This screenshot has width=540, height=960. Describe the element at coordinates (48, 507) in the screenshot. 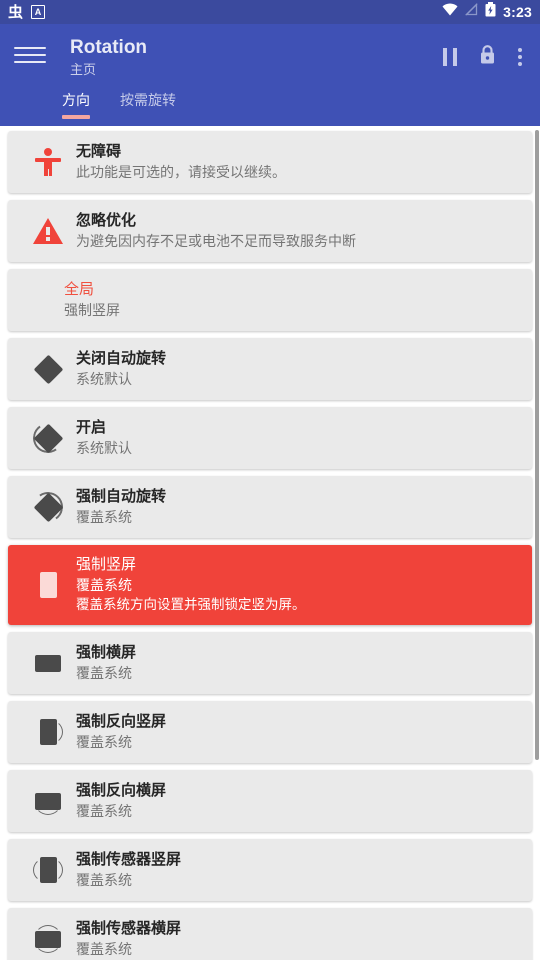

I see `rotation-force-auto-icon` at that location.